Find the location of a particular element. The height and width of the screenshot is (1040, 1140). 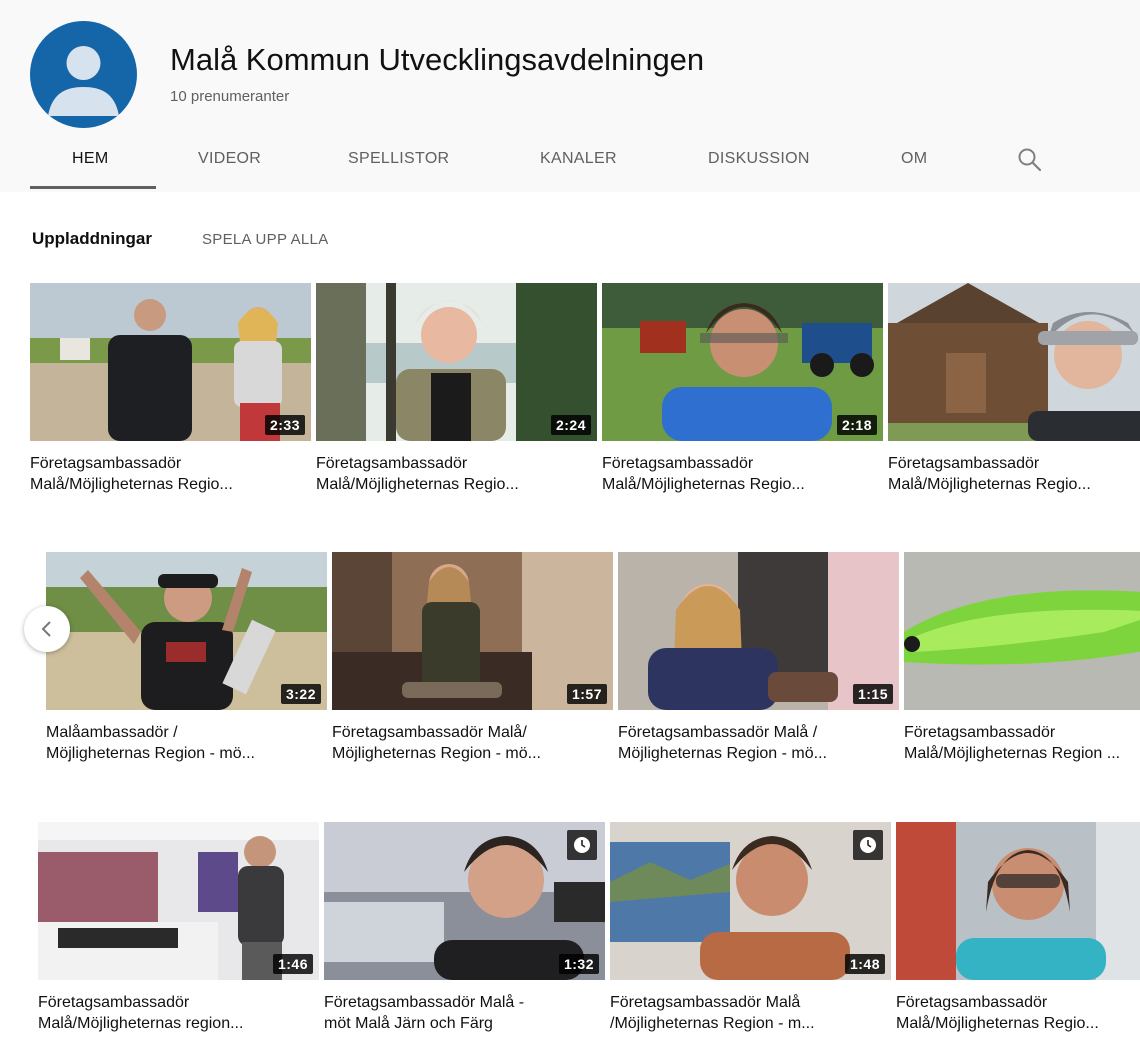

carousel-prev-button is located at coordinates (47, 629).